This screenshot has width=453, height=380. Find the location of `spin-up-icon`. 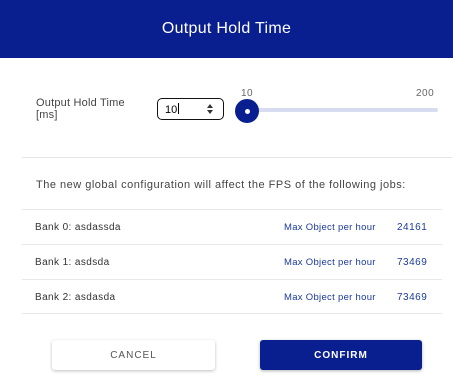

spin-up-icon is located at coordinates (210, 106).